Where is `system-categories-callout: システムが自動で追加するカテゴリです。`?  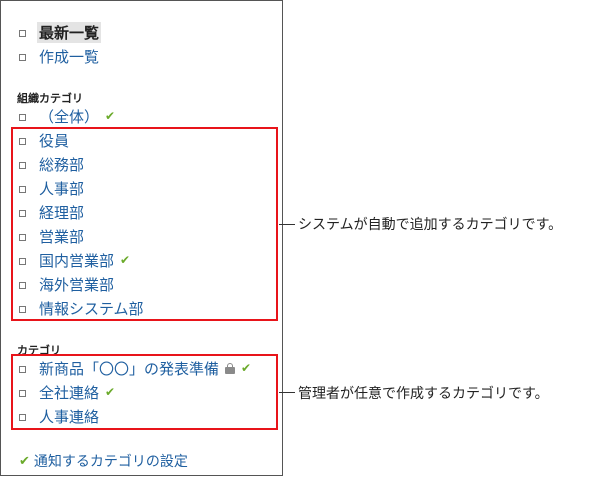 system-categories-callout: システムが自動で追加するカテゴリです。 is located at coordinates (430, 225).